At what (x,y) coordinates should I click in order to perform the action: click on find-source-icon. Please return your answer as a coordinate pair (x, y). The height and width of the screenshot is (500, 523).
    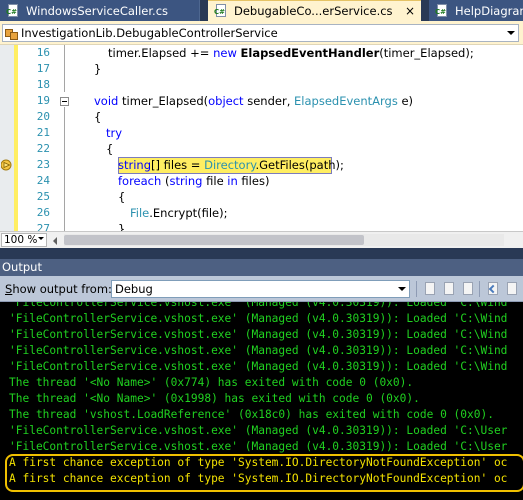
    Looking at the image, I should click on (449, 289).